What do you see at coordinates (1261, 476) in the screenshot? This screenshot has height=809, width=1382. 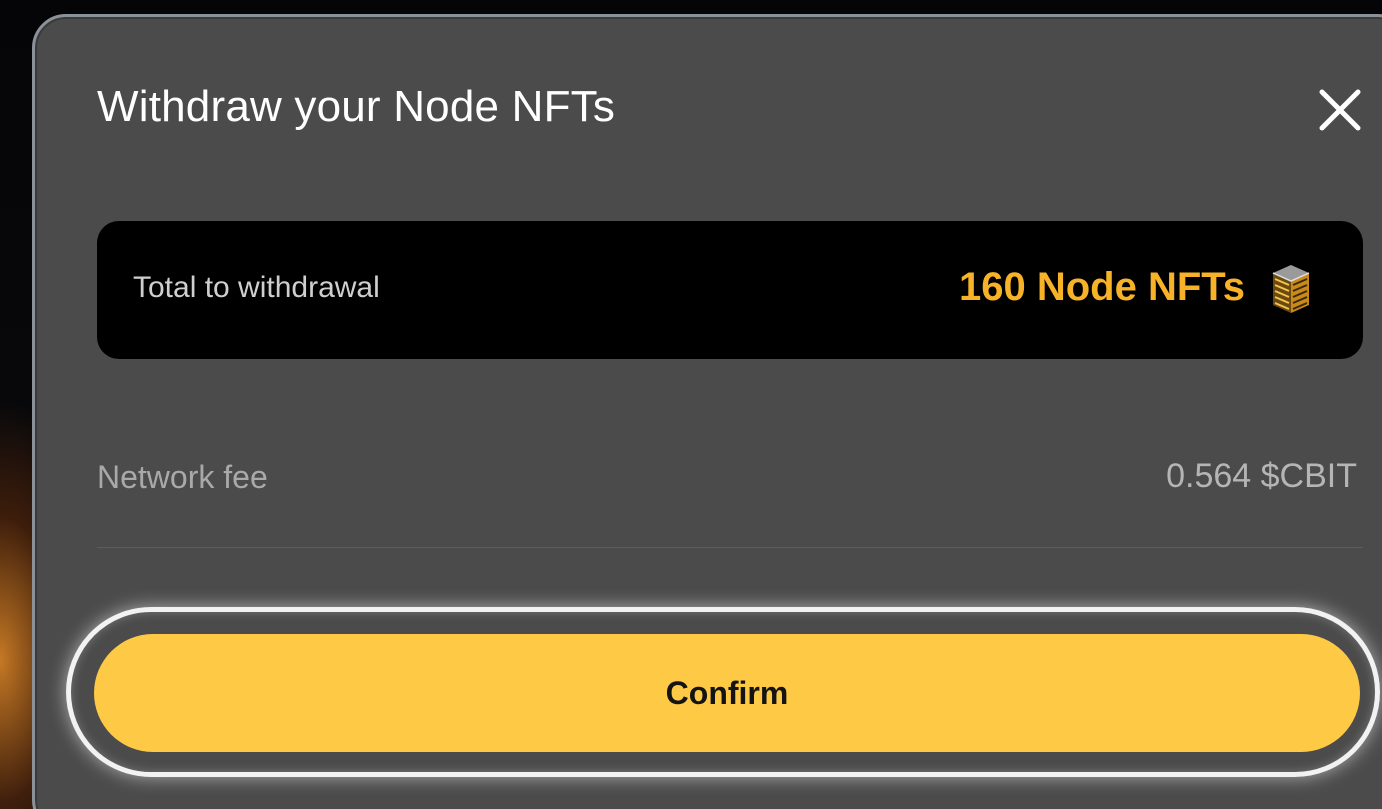 I see `network-fee-value: 0.564 $CBIT` at bounding box center [1261, 476].